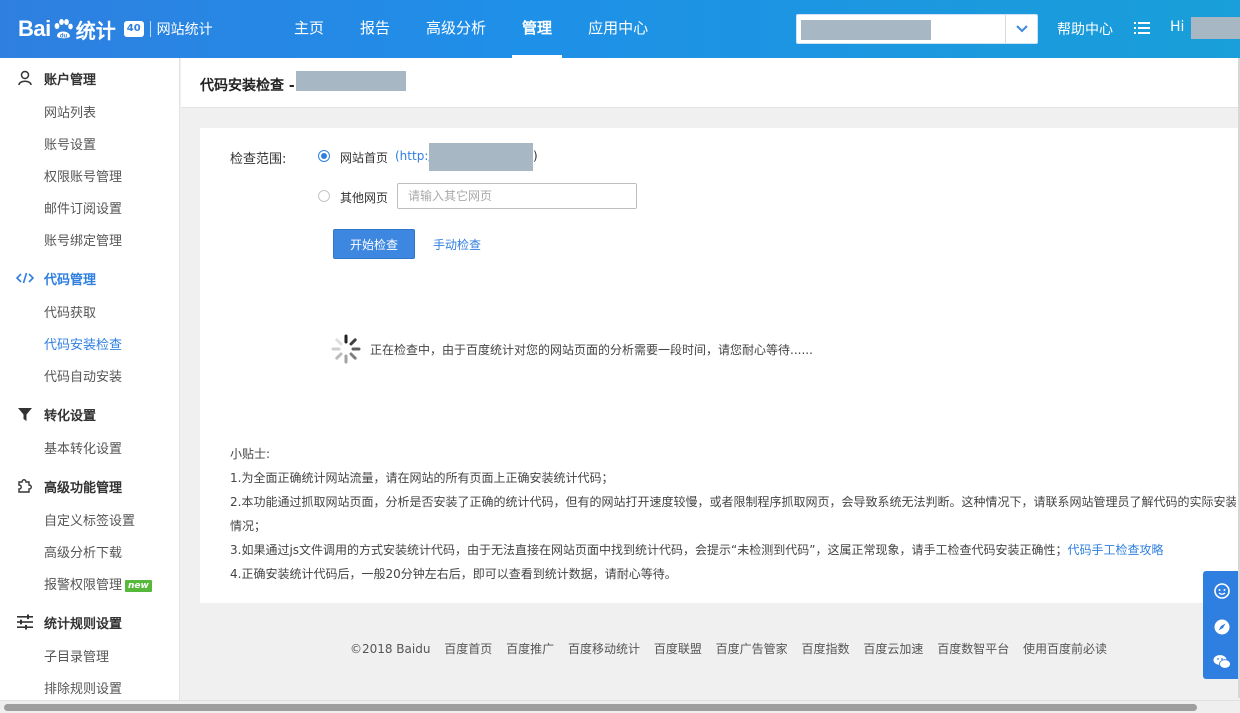  Describe the element at coordinates (25, 414) in the screenshot. I see `funnel-icon` at that location.